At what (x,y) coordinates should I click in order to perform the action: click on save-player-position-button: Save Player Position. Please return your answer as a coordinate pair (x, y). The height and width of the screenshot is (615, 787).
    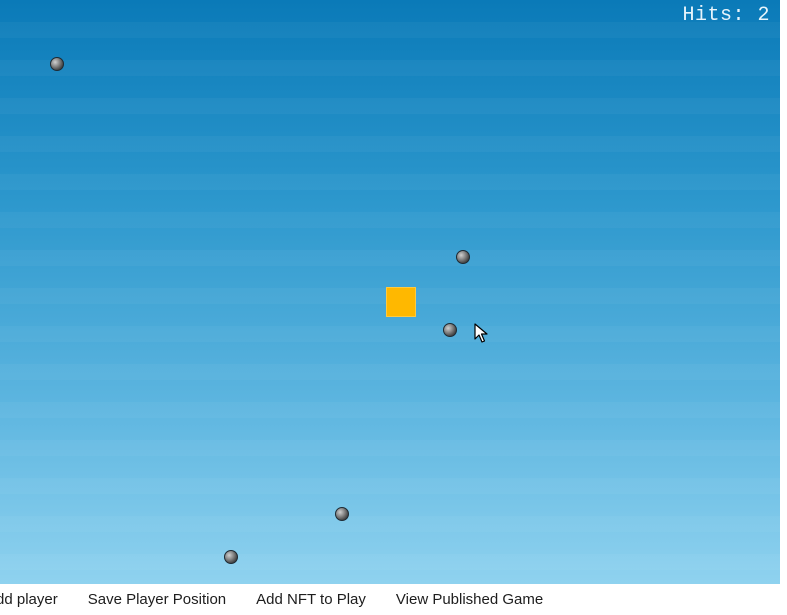
    Looking at the image, I should click on (157, 599).